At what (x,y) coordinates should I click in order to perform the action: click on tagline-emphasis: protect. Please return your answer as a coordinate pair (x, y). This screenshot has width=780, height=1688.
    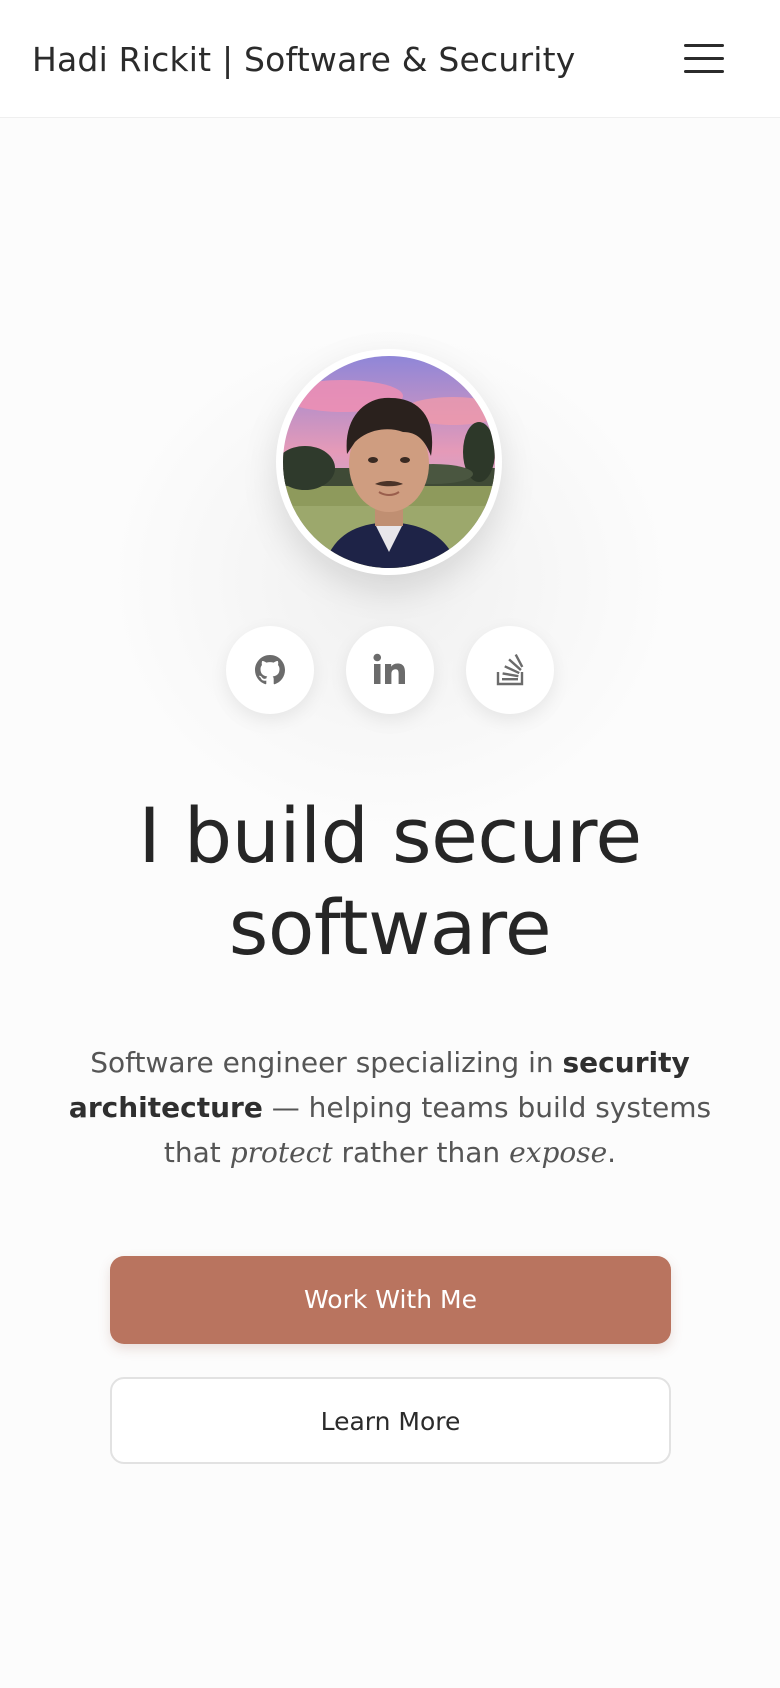
    Looking at the image, I should click on (281, 1152).